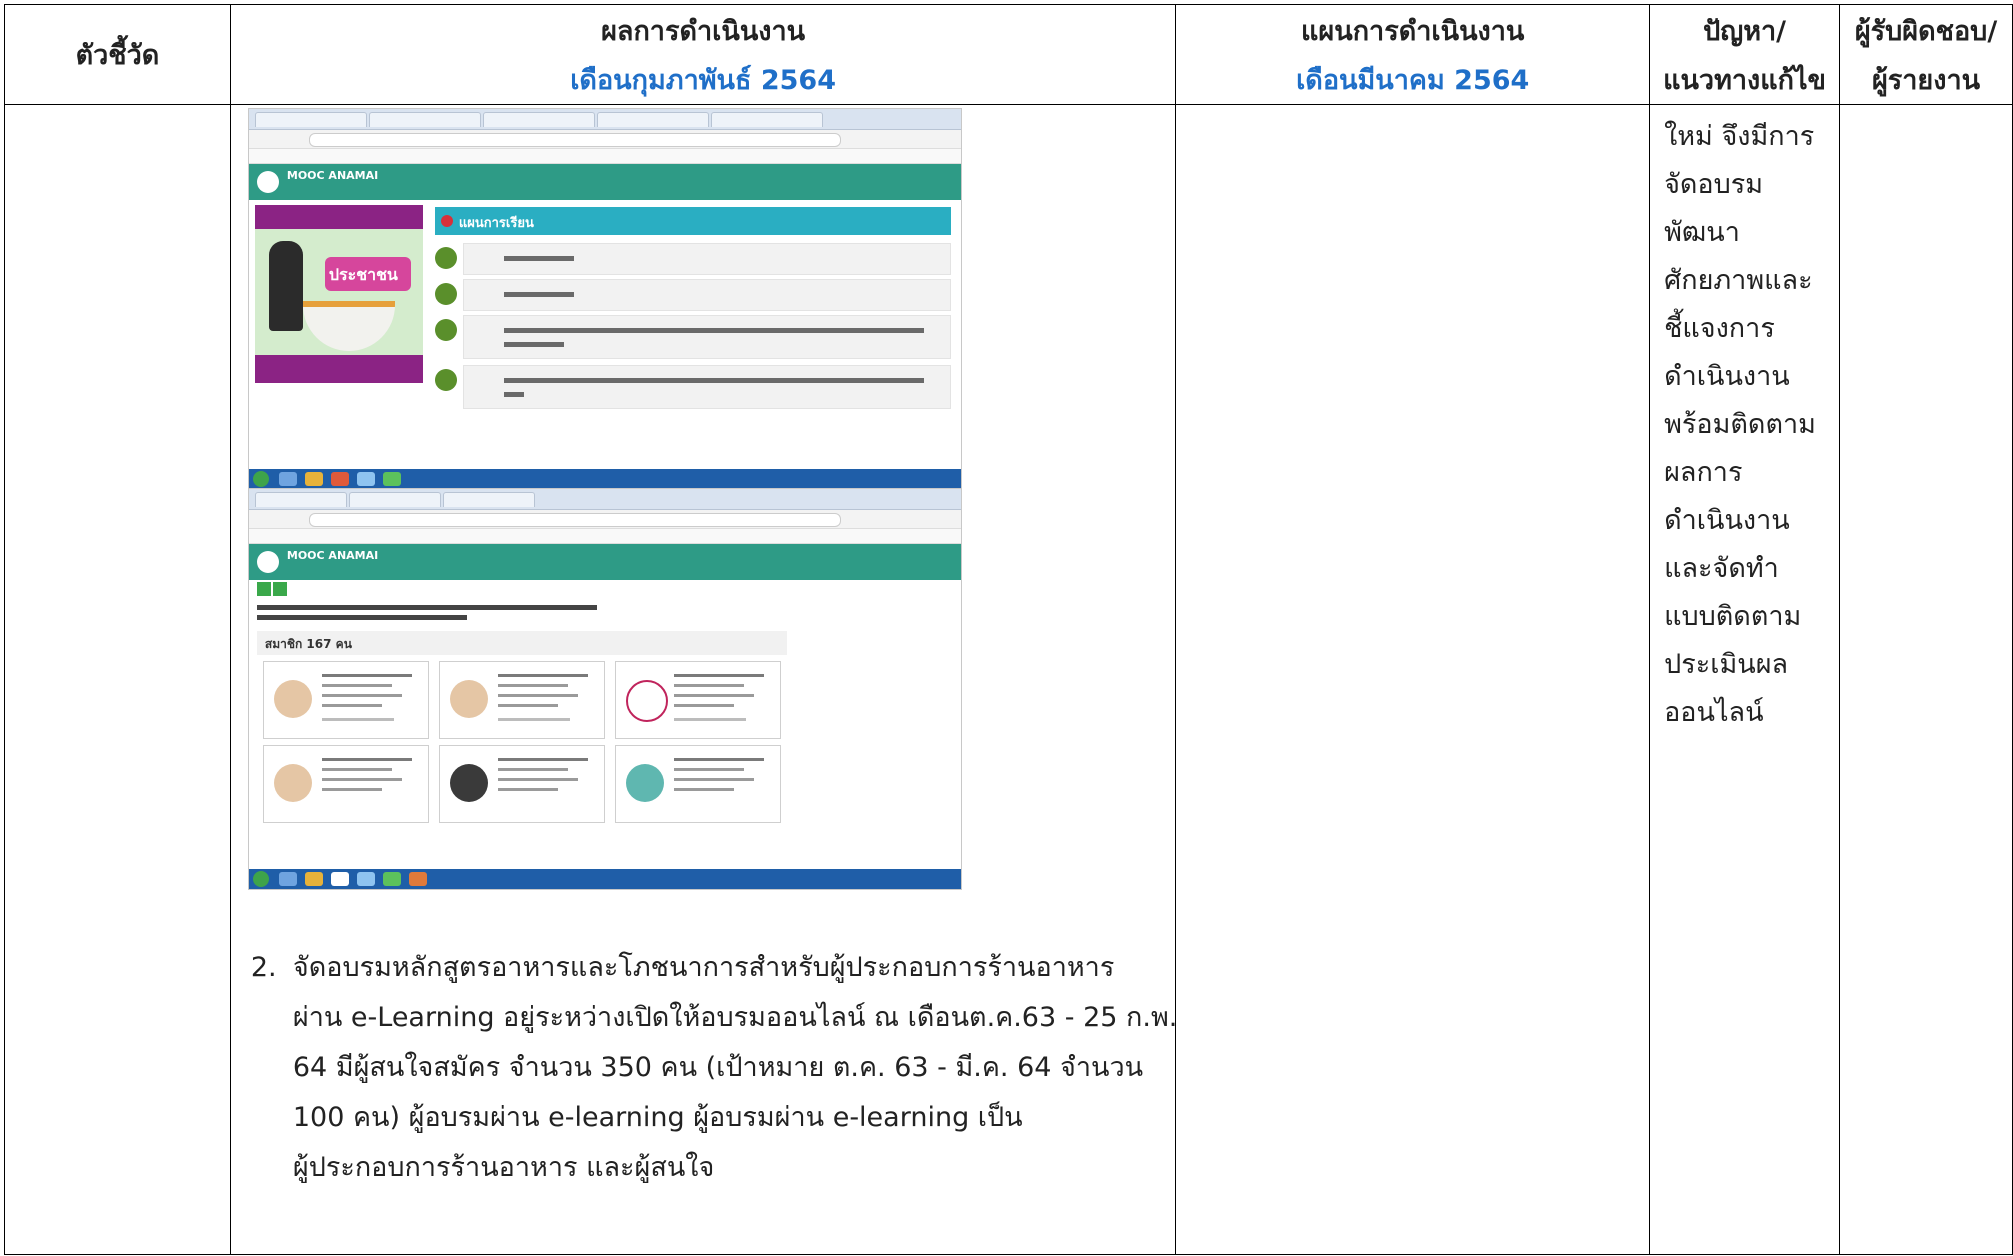 Image resolution: width=2013 pixels, height=1256 pixels. What do you see at coordinates (348, 326) in the screenshot?
I see `food-bowl-illustration` at bounding box center [348, 326].